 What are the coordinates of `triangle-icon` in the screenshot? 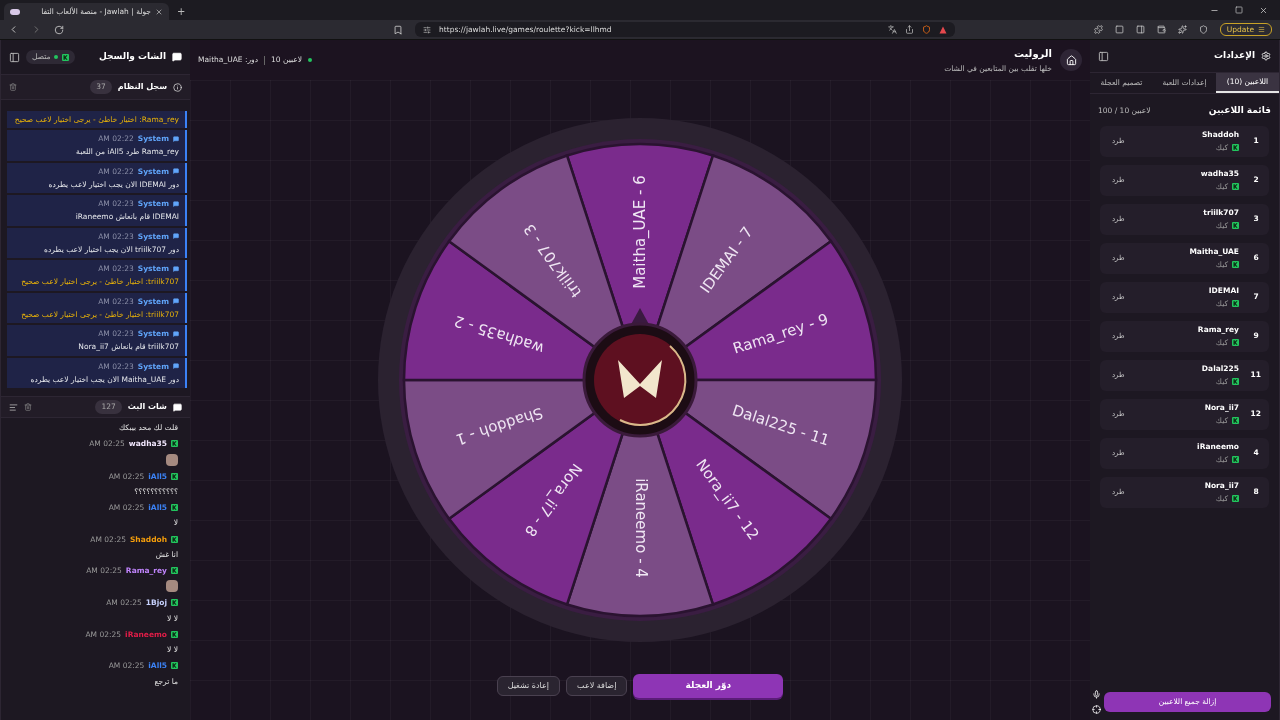 It's located at (943, 29).